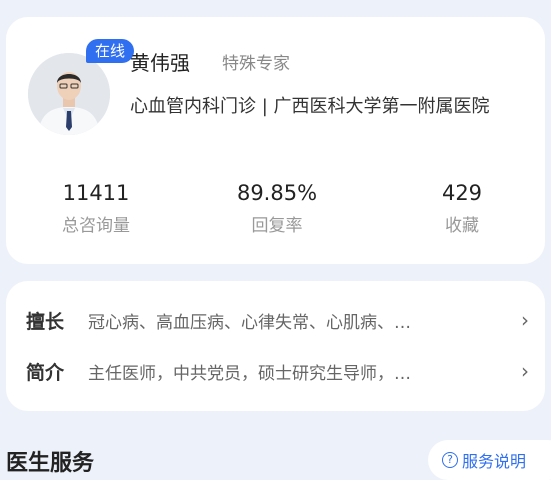 Image resolution: width=551 pixels, height=480 pixels. What do you see at coordinates (462, 193) in the screenshot?
I see `stat-value: 429` at bounding box center [462, 193].